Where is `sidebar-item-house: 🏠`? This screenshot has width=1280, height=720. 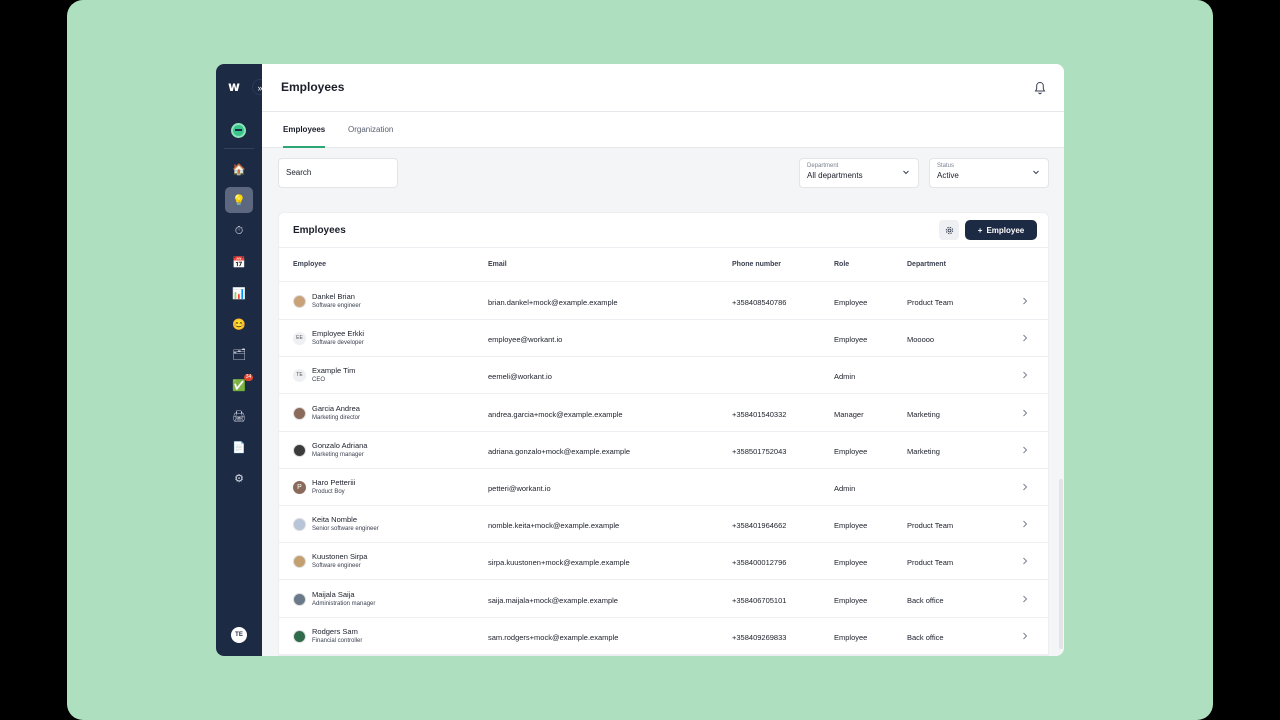
sidebar-item-house: 🏠 is located at coordinates (239, 169).